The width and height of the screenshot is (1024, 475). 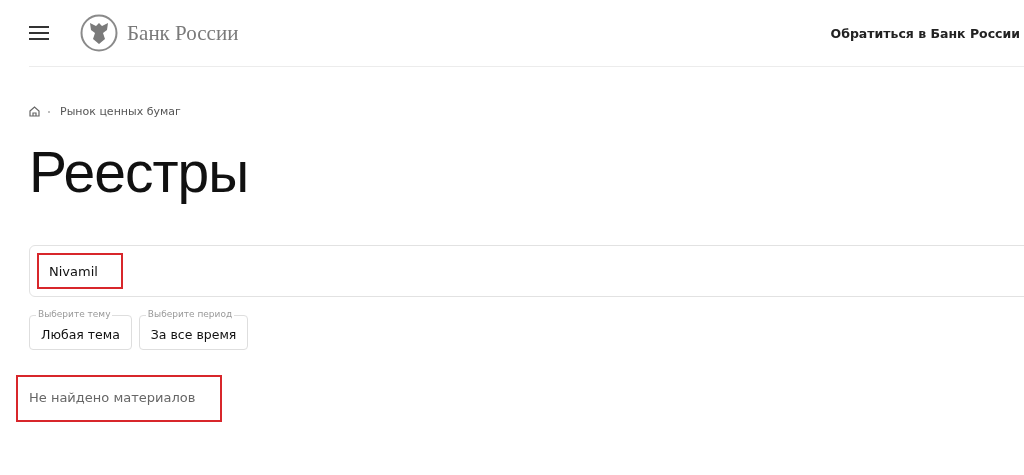 I want to click on eagle-emblem-icon, so click(x=99, y=33).